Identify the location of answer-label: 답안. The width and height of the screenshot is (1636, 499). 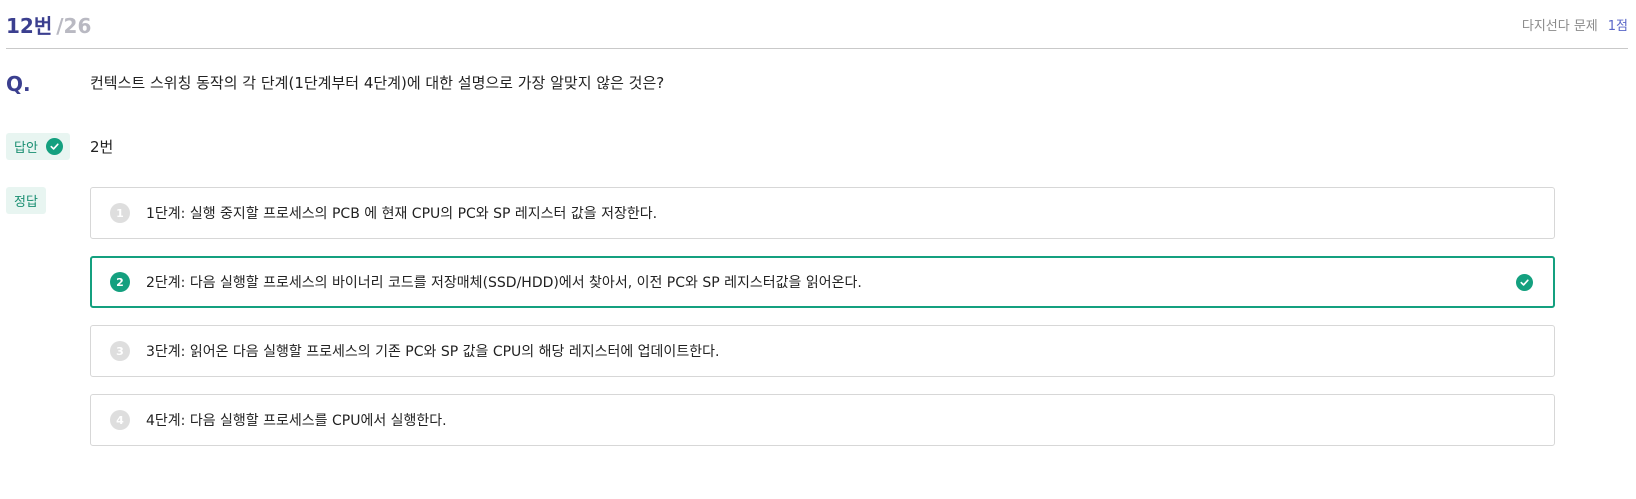
(26, 148).